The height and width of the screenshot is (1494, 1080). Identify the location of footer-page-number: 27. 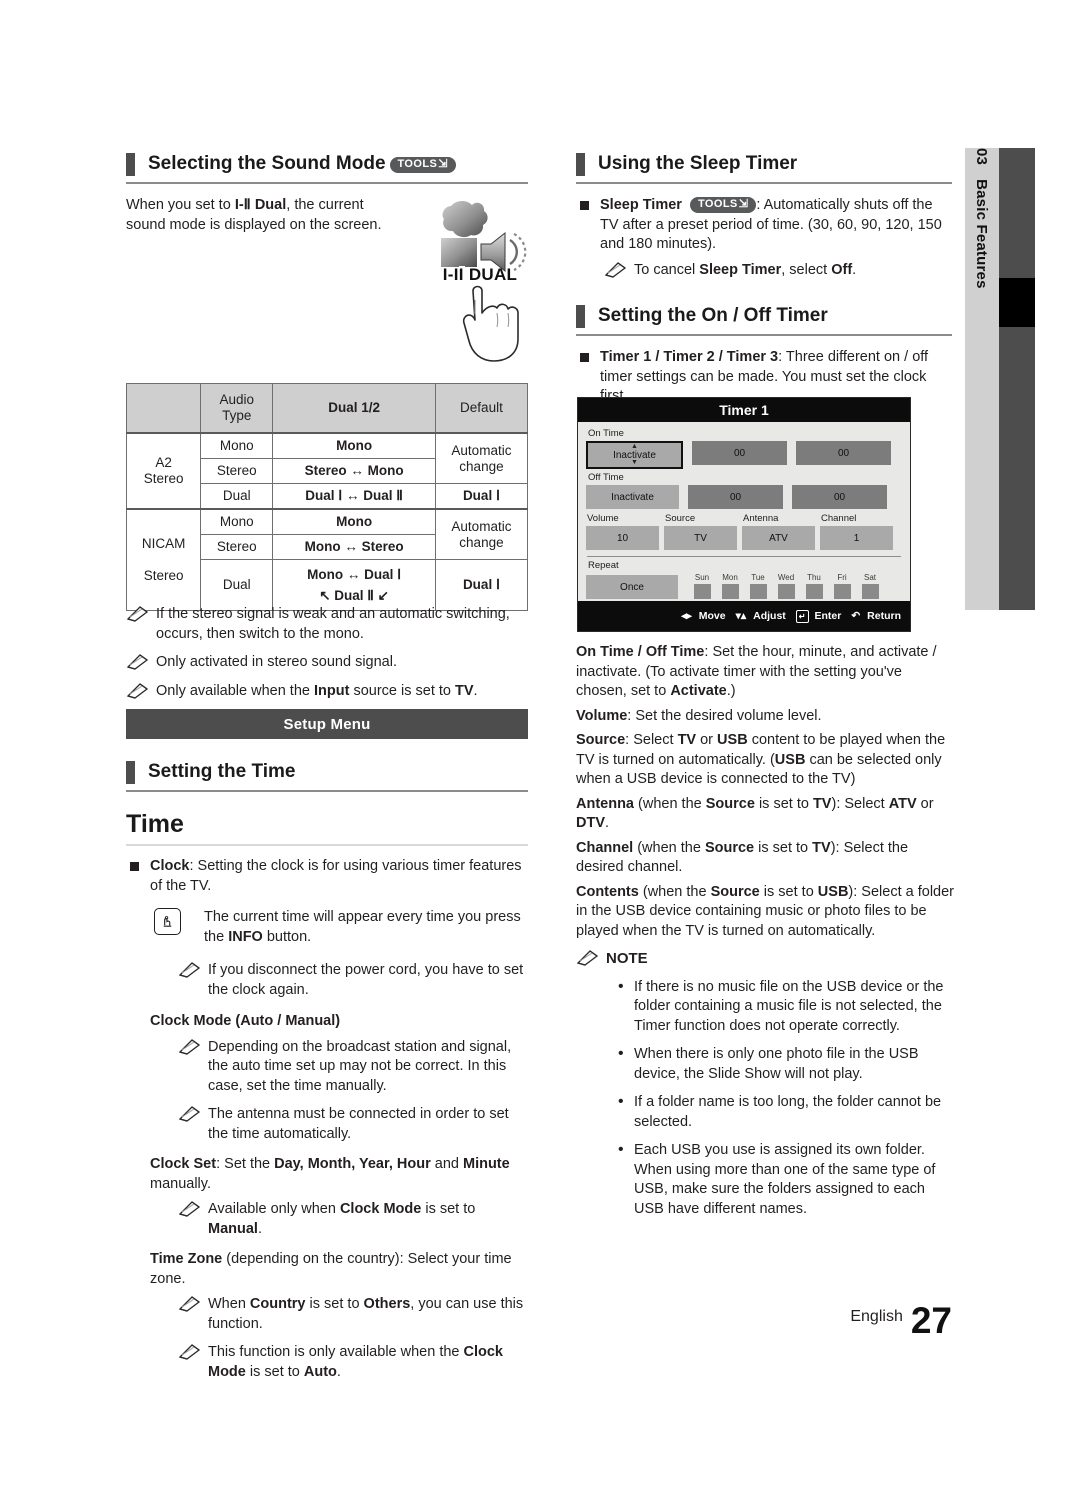
(931, 1320).